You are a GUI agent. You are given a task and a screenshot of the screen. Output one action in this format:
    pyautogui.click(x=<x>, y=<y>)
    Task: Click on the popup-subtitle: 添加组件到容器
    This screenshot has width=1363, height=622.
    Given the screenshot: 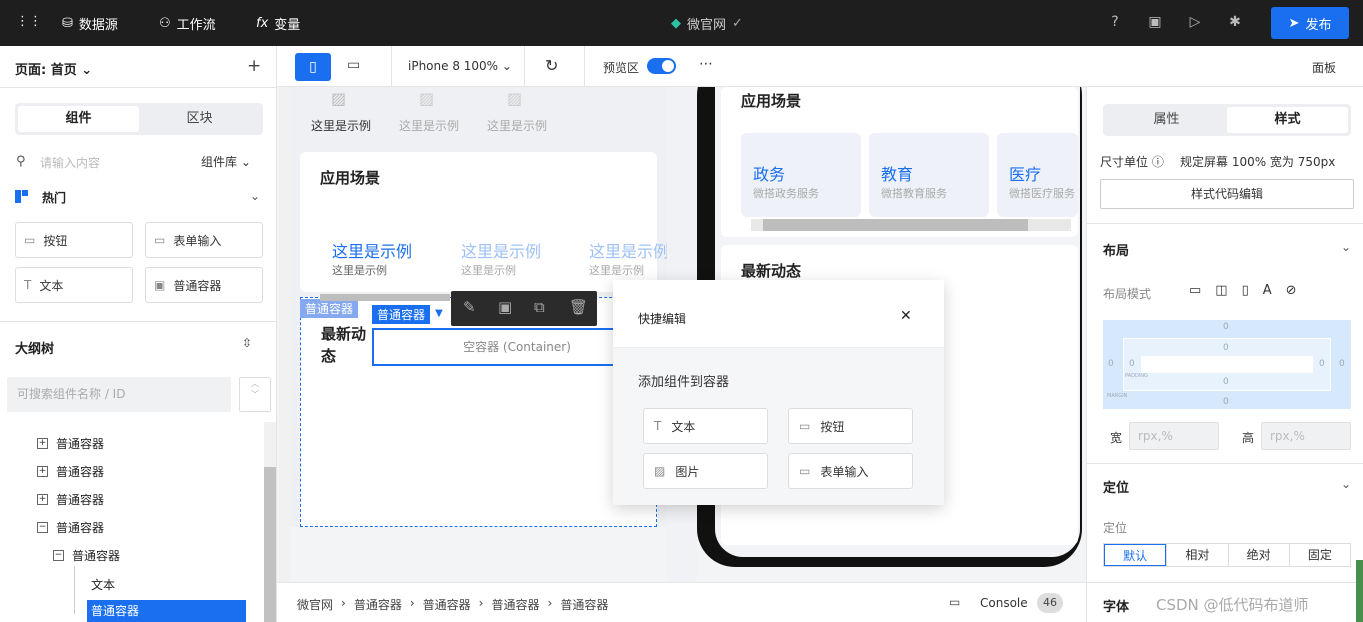 What is the action you would take?
    pyautogui.click(x=684, y=382)
    